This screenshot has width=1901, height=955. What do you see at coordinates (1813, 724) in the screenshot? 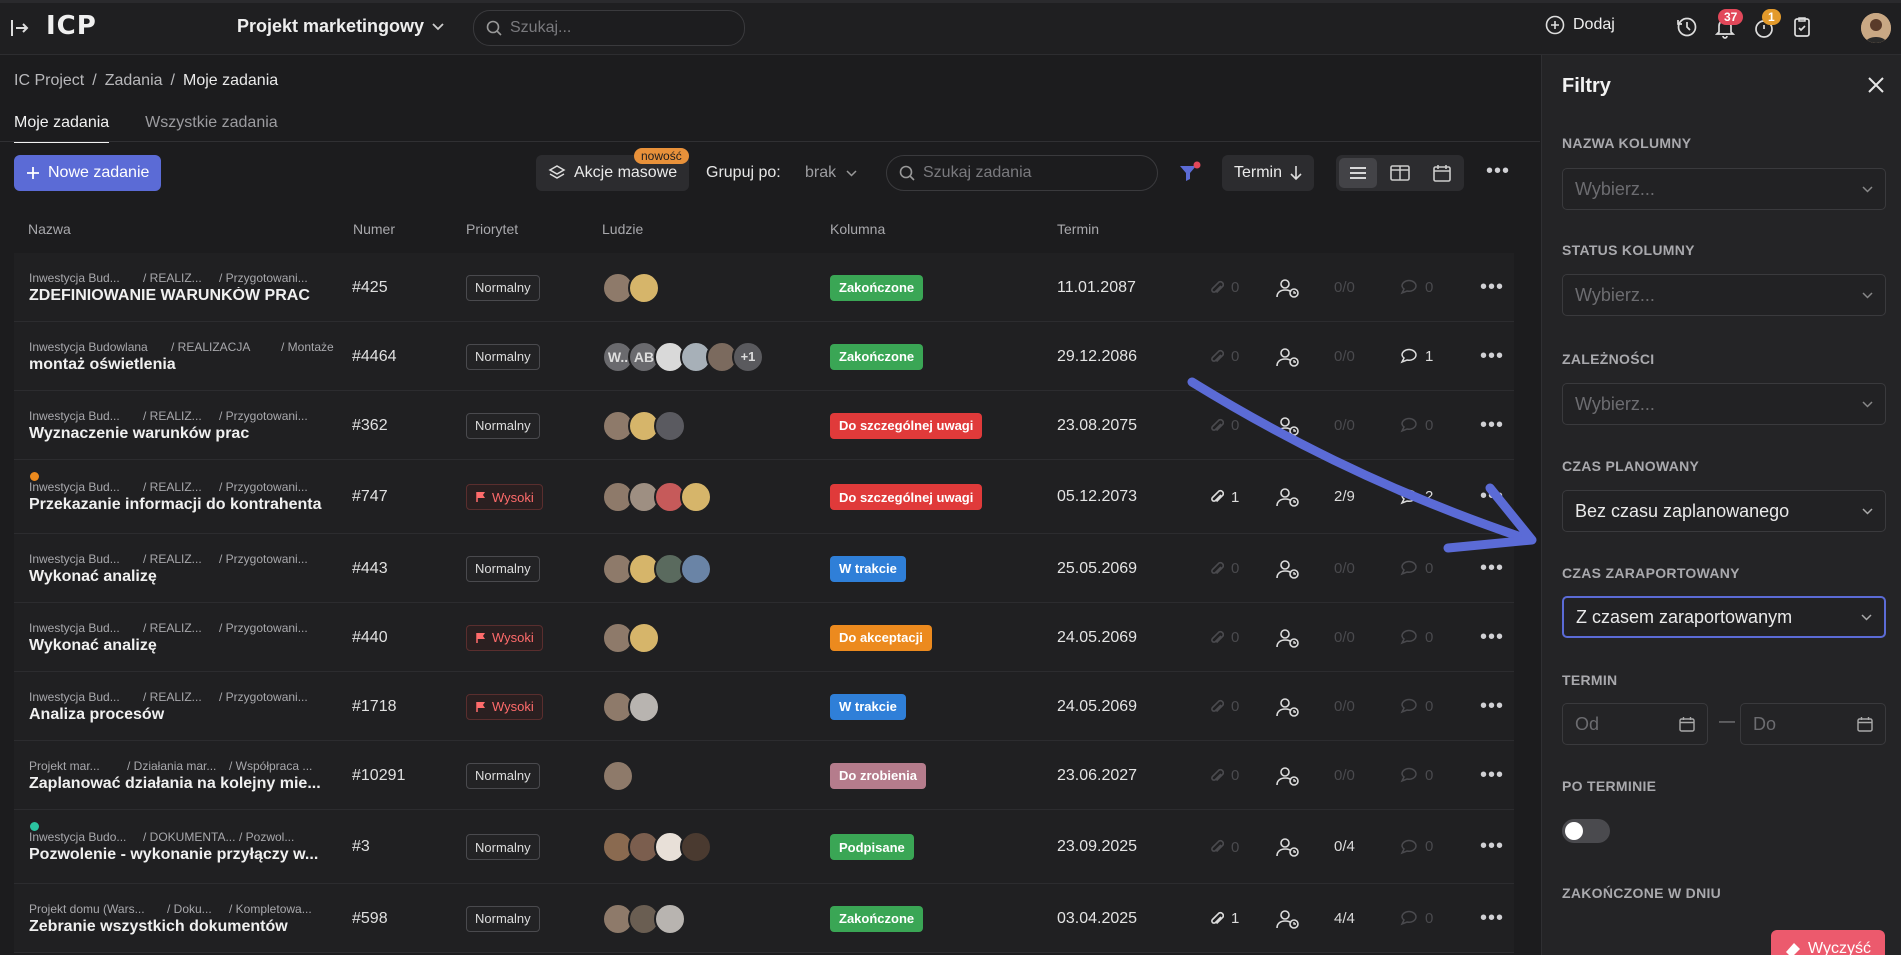
I see `term-to-input: Do` at bounding box center [1813, 724].